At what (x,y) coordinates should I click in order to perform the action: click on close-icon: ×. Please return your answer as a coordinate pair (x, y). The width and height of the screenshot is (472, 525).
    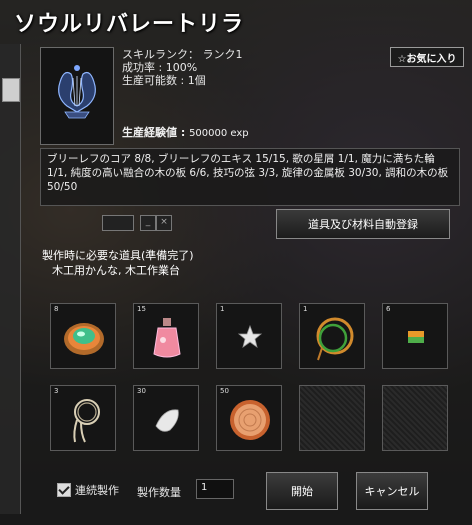
    Looking at the image, I should click on (164, 223).